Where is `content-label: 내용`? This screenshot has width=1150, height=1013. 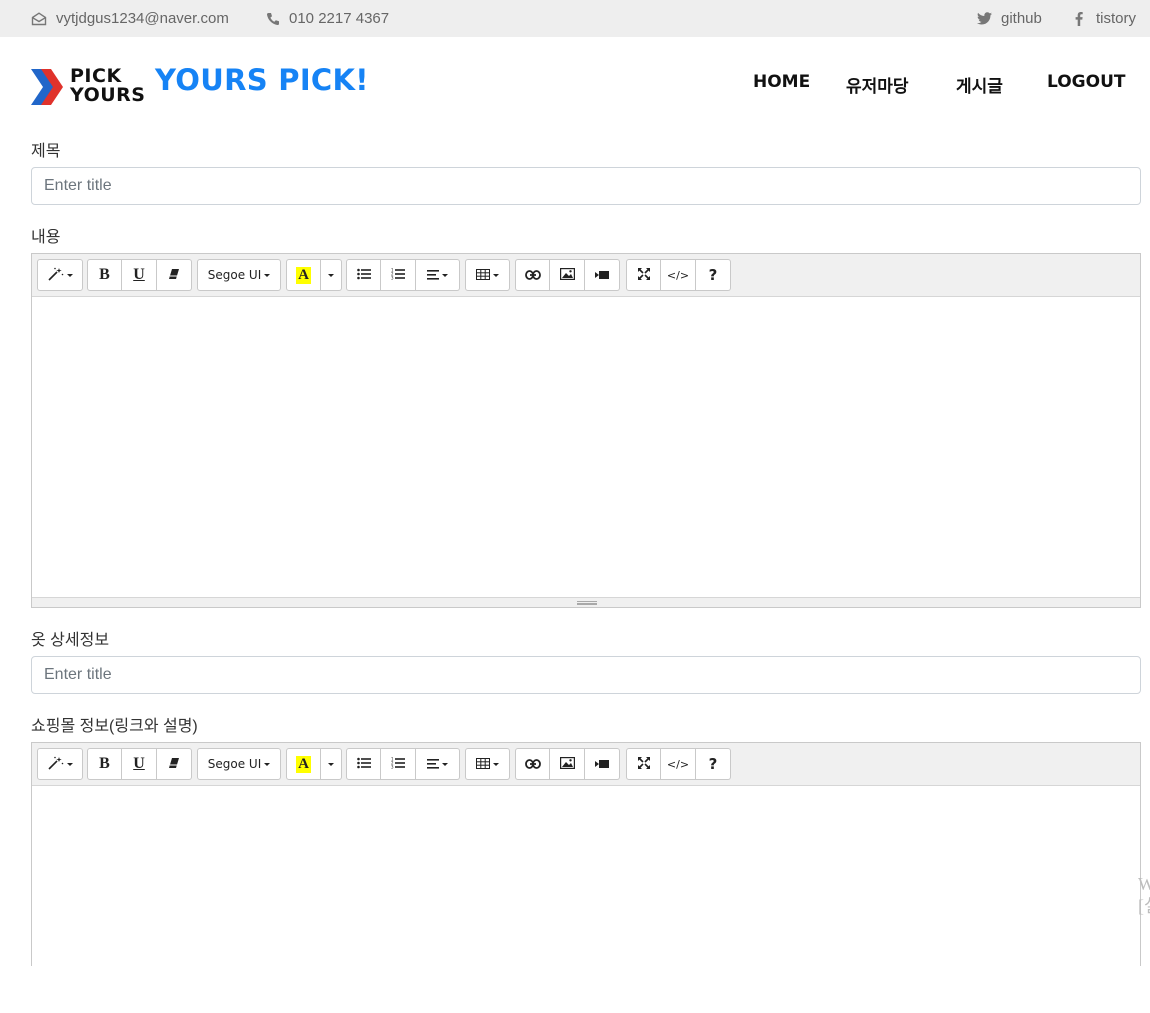
content-label: 내용 is located at coordinates (46, 237).